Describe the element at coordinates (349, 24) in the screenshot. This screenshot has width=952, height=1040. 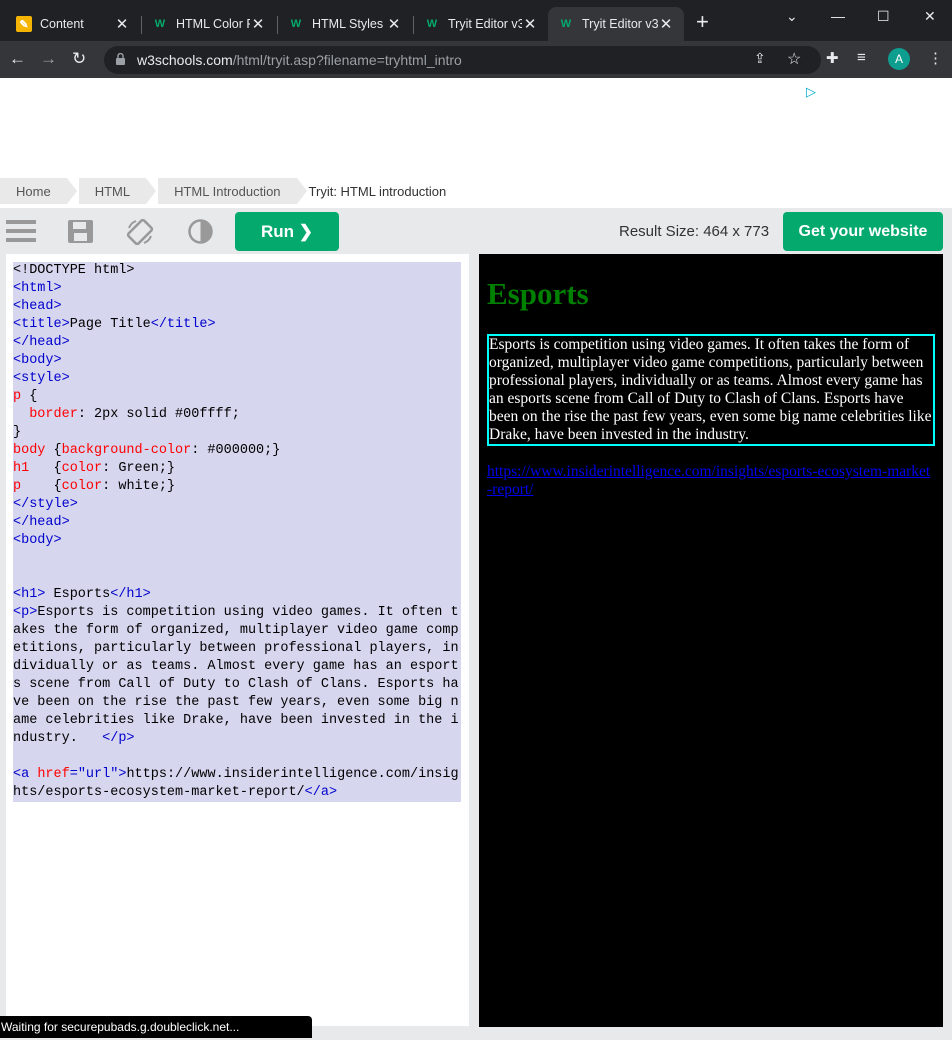
I see `tab-title: HTML Styles C` at that location.